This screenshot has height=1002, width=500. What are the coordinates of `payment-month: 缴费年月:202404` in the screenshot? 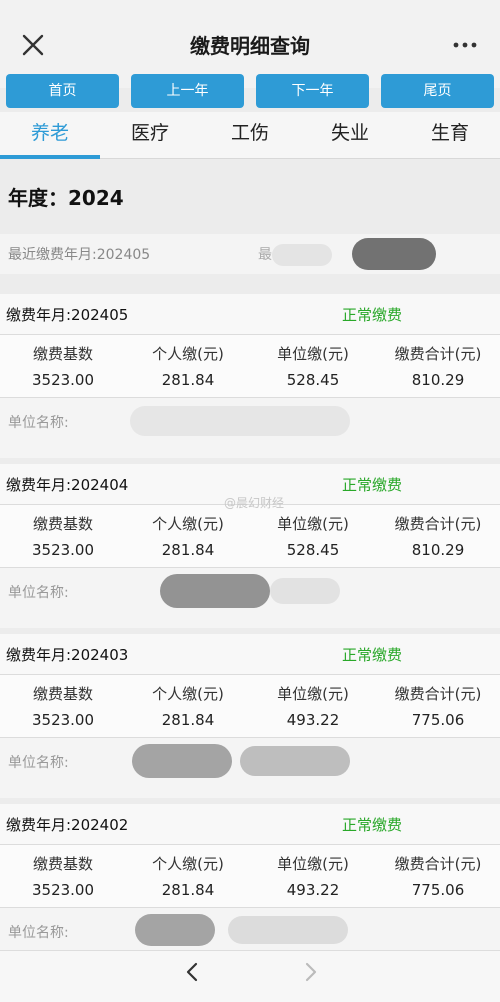 It's located at (67, 485).